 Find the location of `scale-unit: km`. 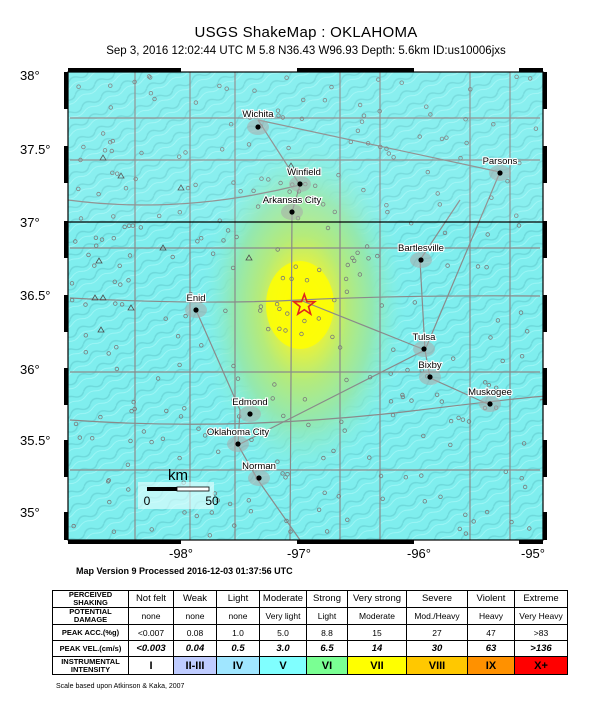

scale-unit: km is located at coordinates (178, 475).